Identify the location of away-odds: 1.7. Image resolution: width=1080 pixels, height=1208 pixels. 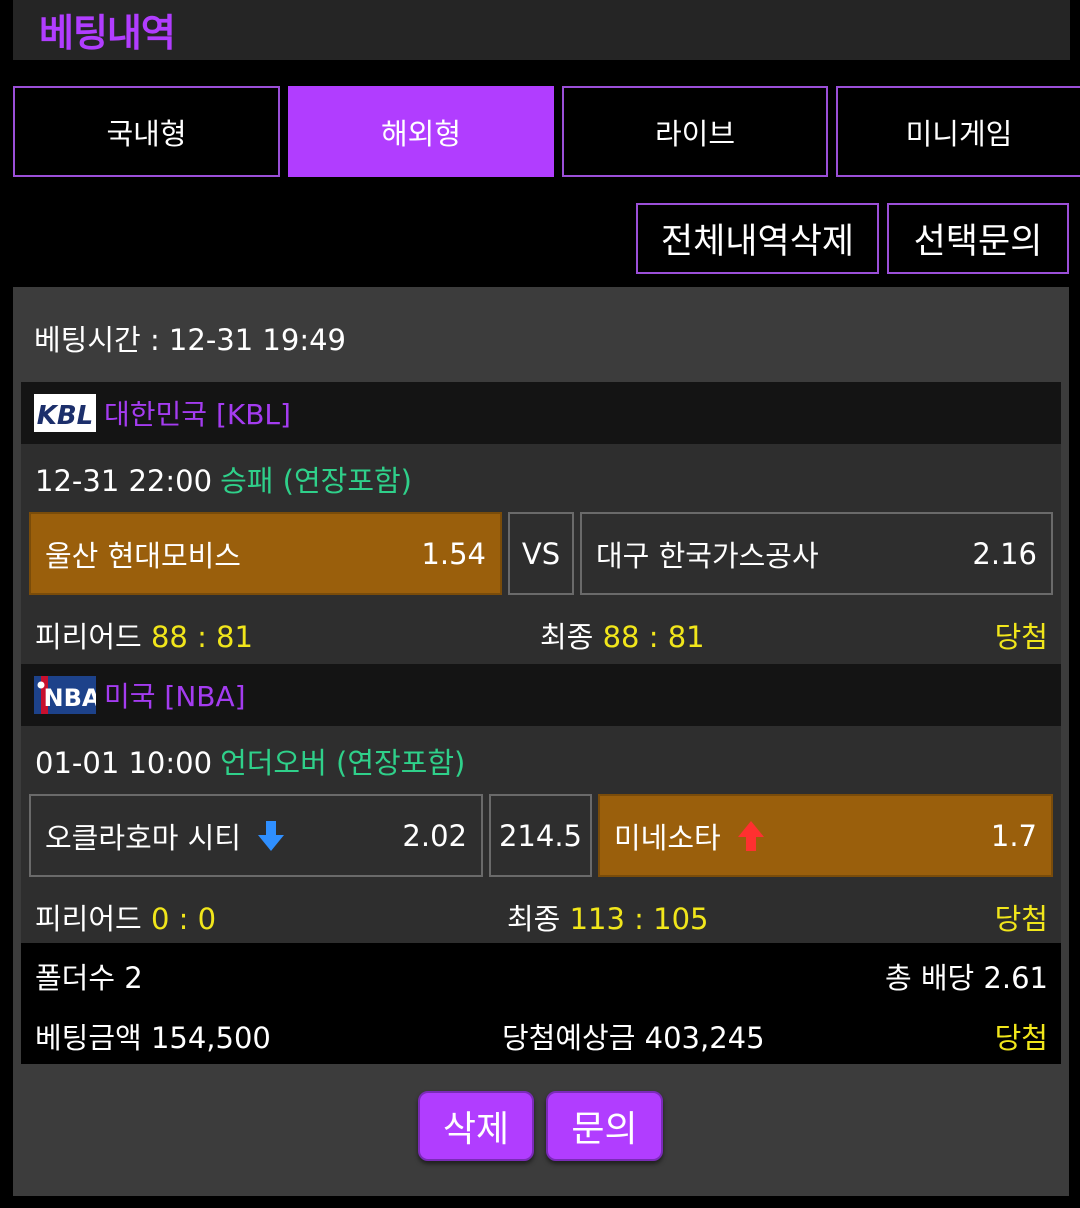
(1013, 835).